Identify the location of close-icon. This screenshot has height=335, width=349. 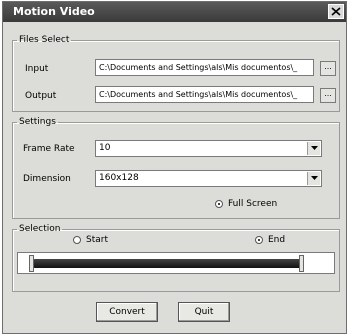
(336, 11).